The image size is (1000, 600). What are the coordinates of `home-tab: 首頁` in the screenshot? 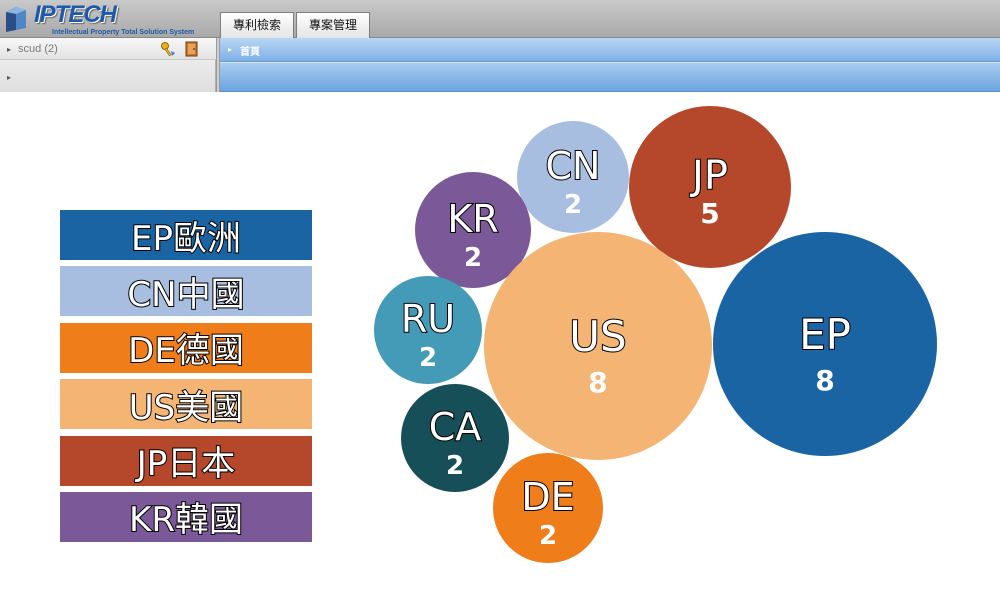 It's located at (250, 50).